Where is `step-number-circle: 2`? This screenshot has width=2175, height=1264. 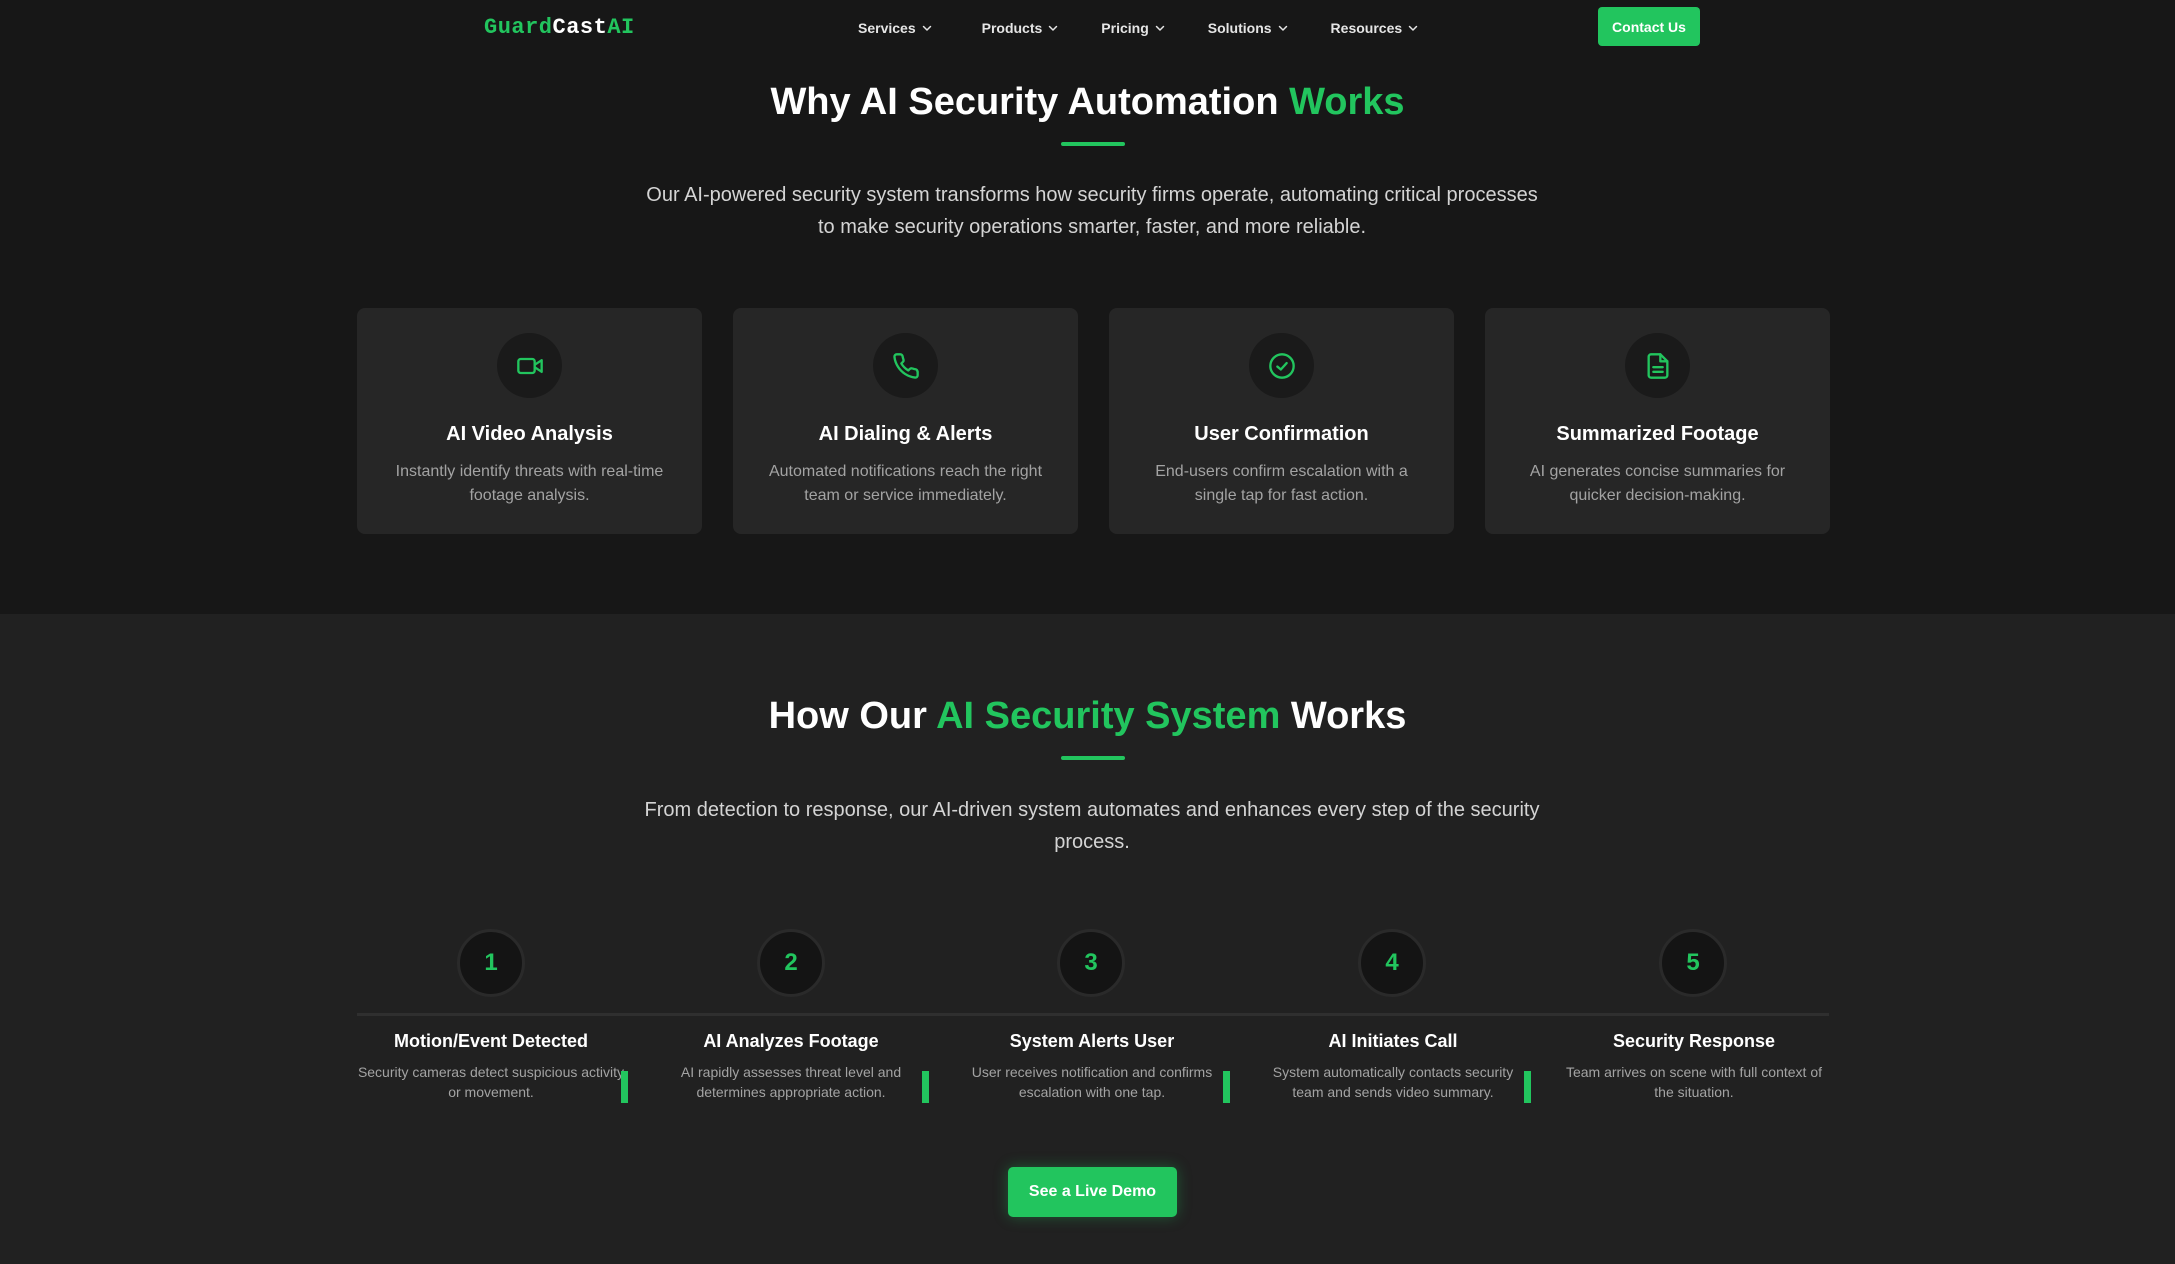 step-number-circle: 2 is located at coordinates (791, 963).